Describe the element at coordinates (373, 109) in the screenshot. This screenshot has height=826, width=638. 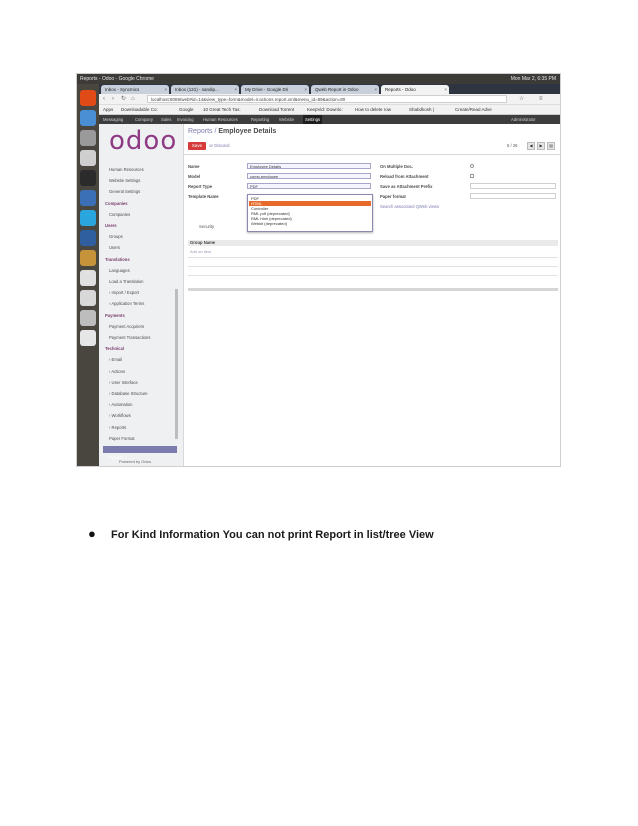
I see `bookmark-item: How to delete row` at that location.